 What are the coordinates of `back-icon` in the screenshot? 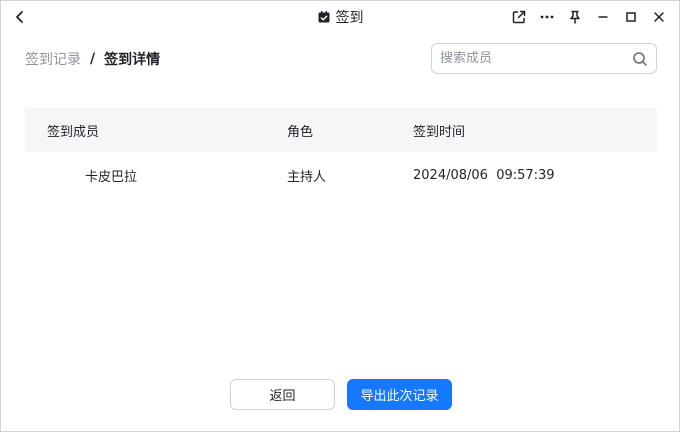 It's located at (19, 17).